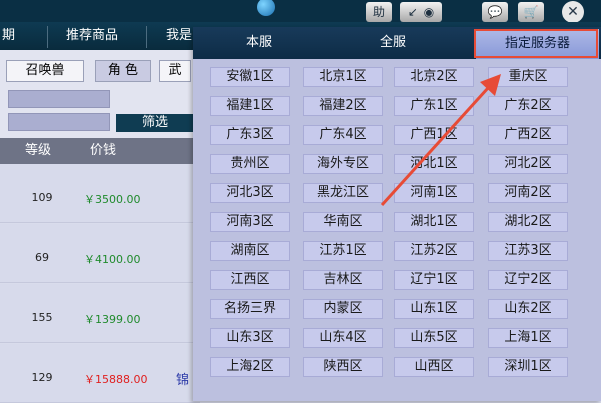 The image size is (601, 403). What do you see at coordinates (343, 251) in the screenshot?
I see `server-option: 江苏1区` at bounding box center [343, 251].